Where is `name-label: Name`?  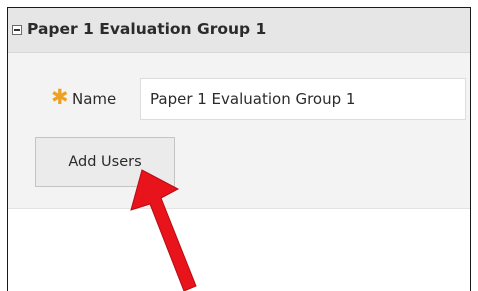 name-label: Name is located at coordinates (94, 99).